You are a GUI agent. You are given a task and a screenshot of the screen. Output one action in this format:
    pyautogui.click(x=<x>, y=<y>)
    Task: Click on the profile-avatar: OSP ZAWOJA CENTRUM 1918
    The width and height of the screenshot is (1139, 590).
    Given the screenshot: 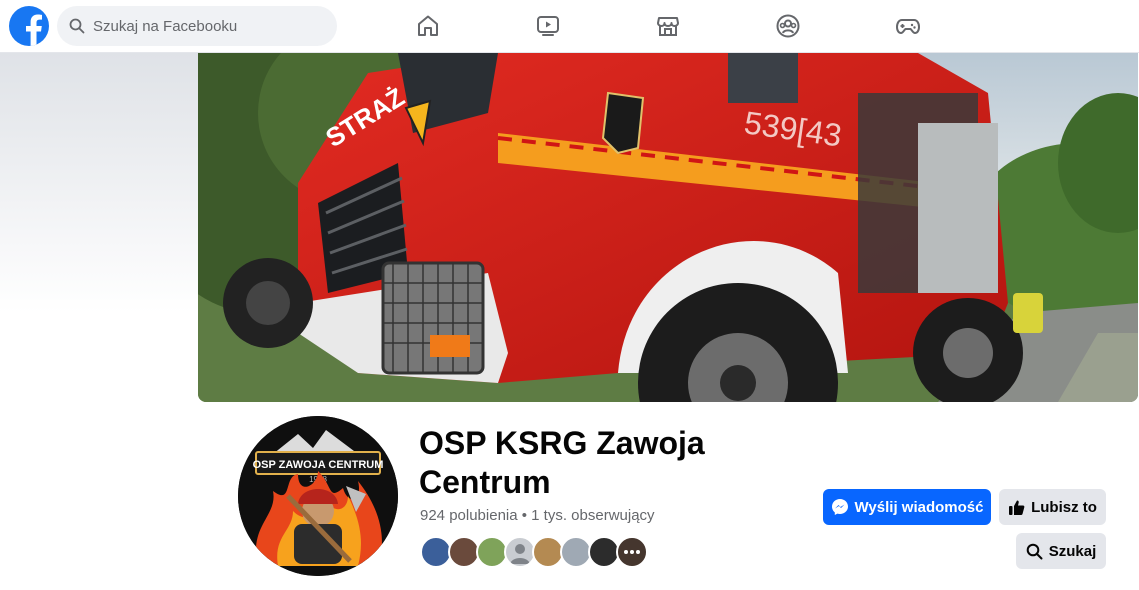 What is the action you would take?
    pyautogui.click(x=318, y=496)
    